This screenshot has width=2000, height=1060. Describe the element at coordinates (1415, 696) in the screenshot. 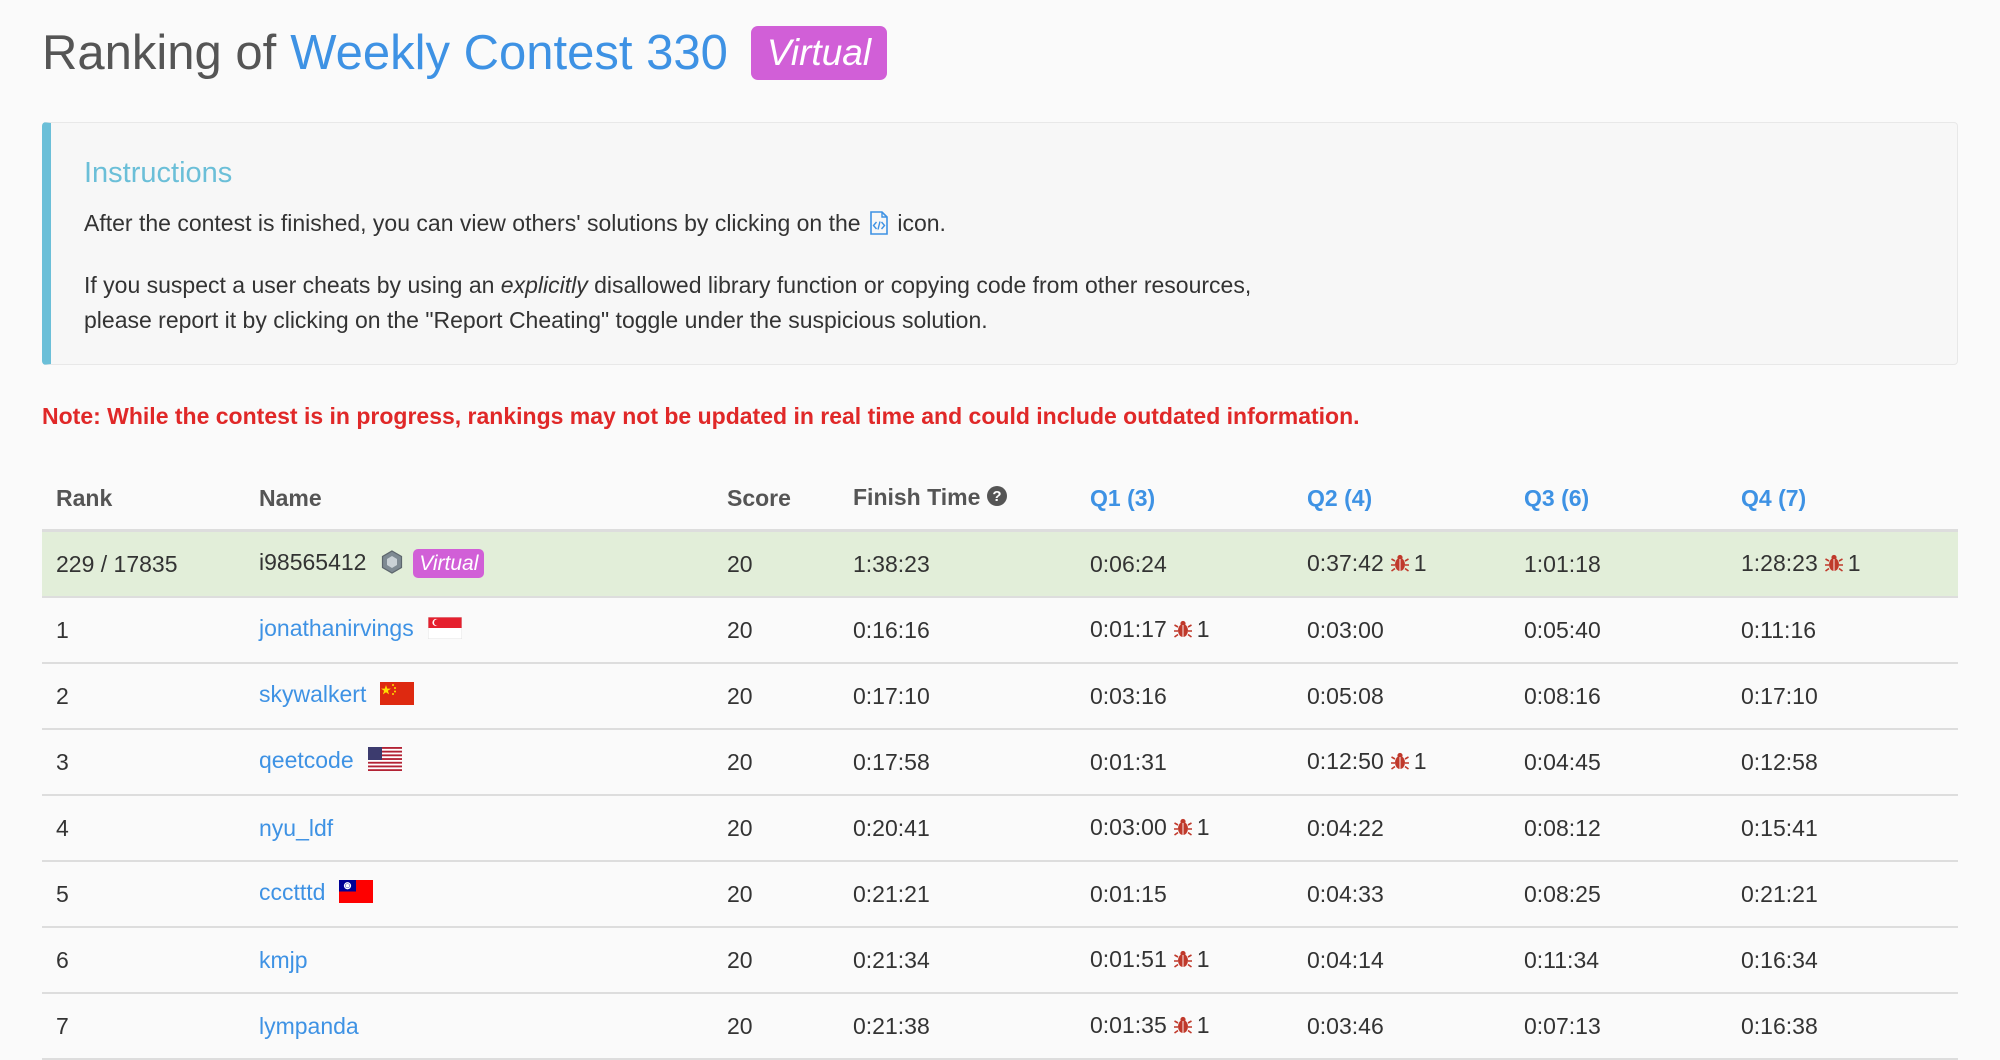

I see `q2-cell: 0:05:08` at that location.